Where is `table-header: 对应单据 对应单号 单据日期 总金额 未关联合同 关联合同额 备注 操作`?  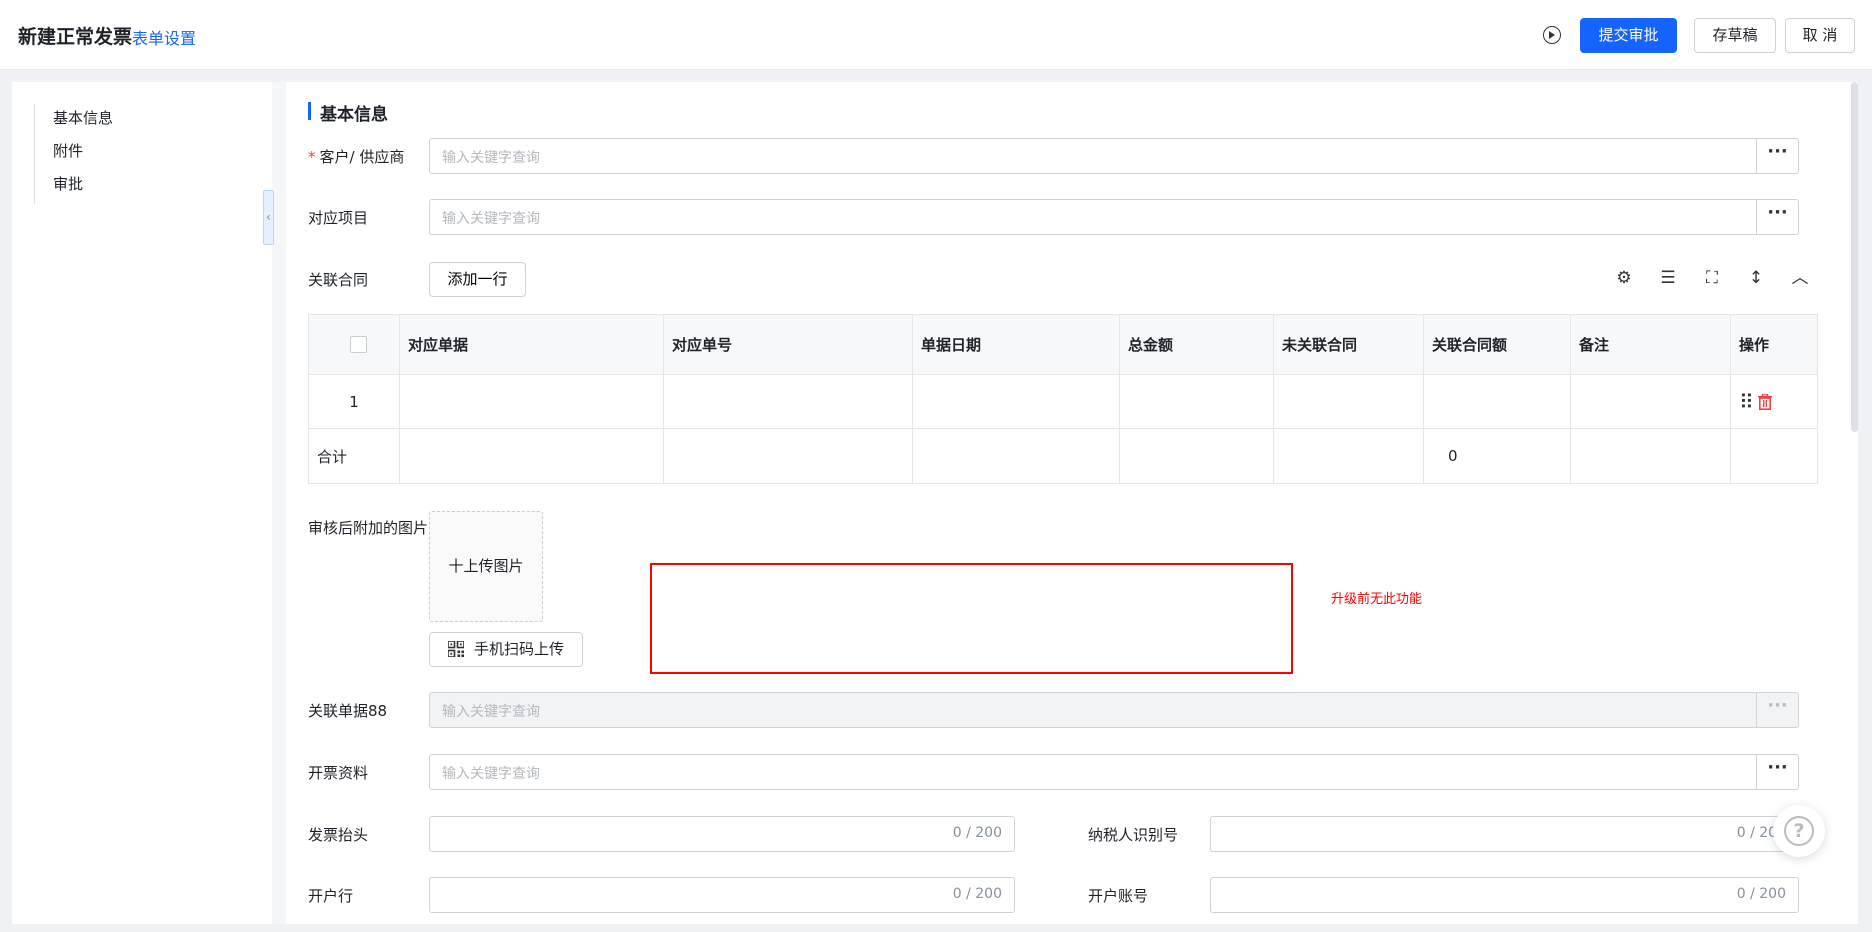 table-header: 对应单据 对应单号 单据日期 总金额 未关联合同 关联合同额 备注 操作 is located at coordinates (1063, 345).